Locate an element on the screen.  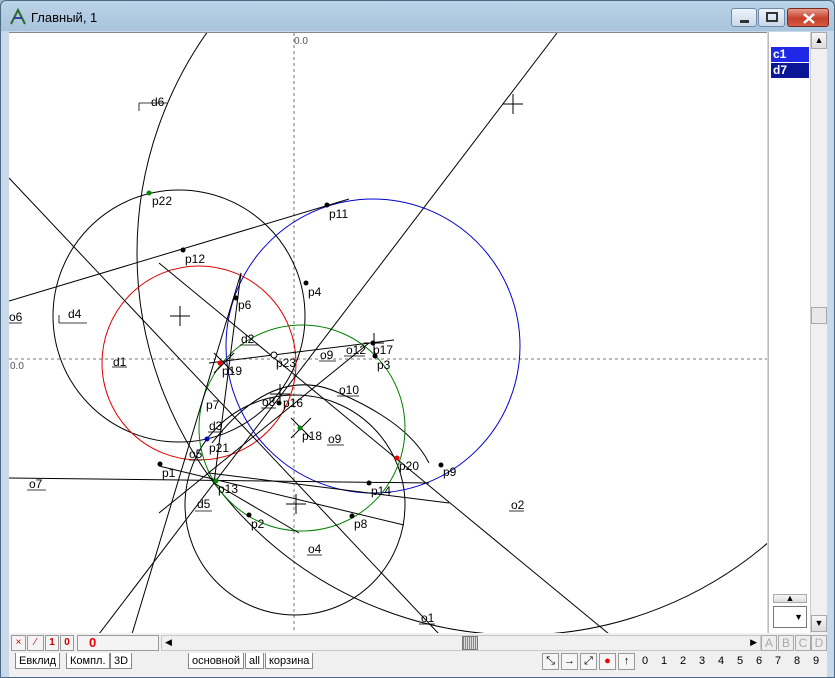
line-o5 is located at coordinates (179, 250).